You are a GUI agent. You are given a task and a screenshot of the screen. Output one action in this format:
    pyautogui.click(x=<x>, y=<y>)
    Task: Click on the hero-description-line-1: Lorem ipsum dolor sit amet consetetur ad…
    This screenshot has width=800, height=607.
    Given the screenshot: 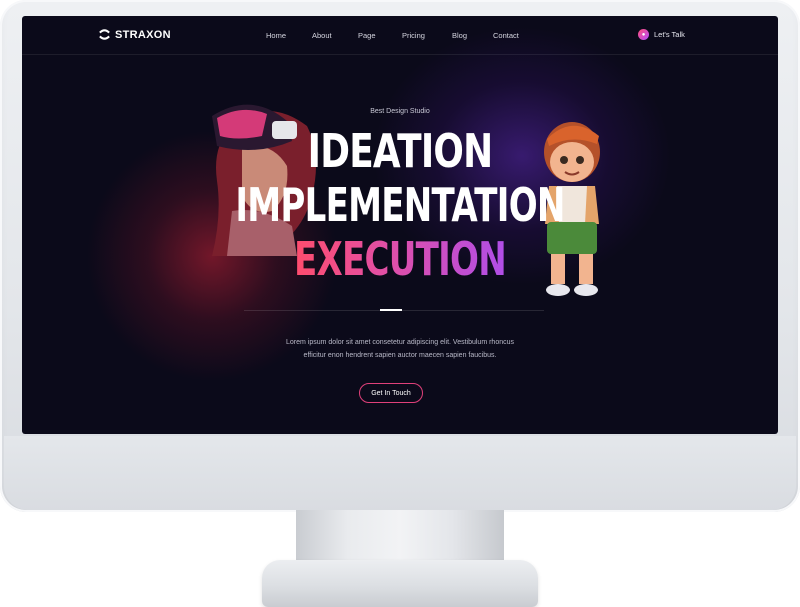 What is the action you would take?
    pyautogui.click(x=400, y=342)
    